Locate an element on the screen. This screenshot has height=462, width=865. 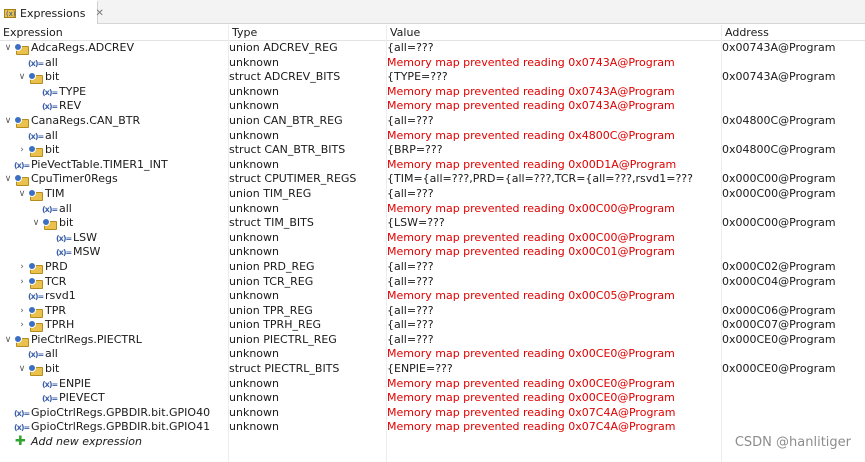
expression-cell: (x)= PieVectTable.TIMER1_INT is located at coordinates (113, 165).